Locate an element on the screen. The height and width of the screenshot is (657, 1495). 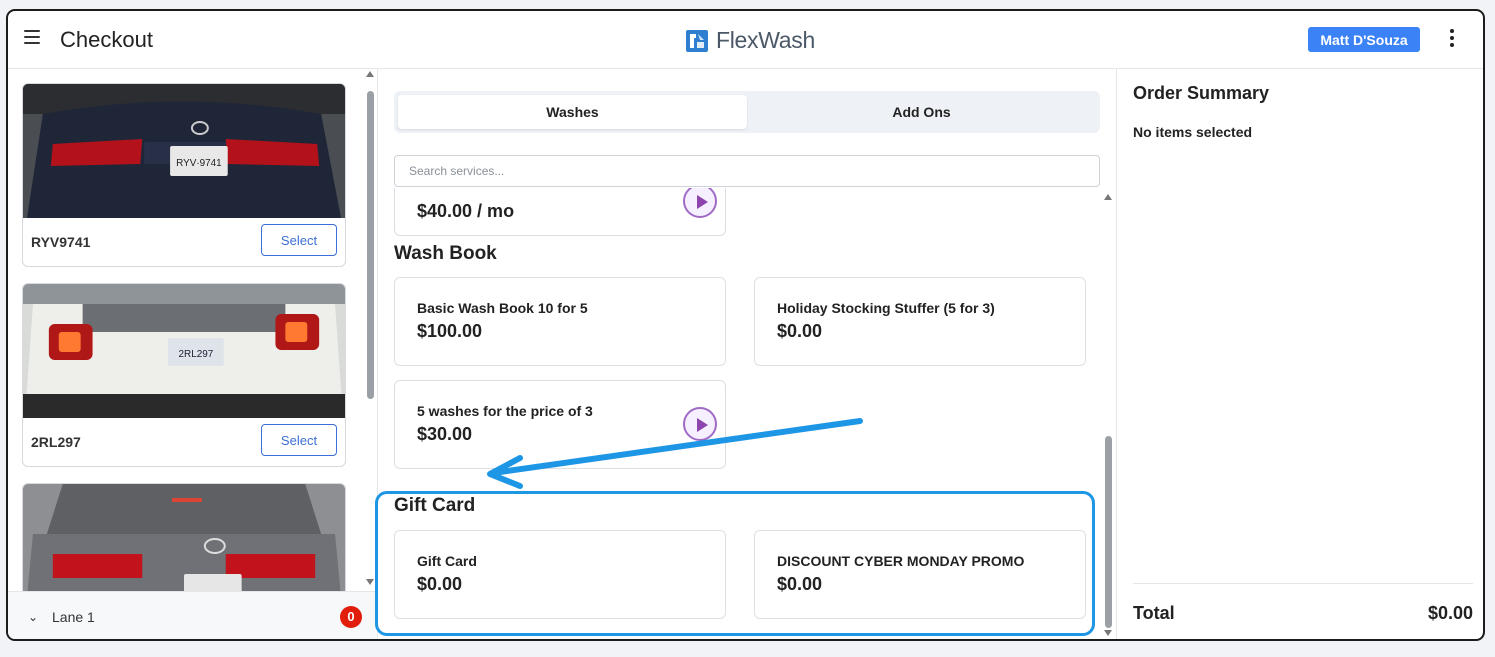
top-bar: Checkout FlexWash Matt D'Souza is located at coordinates (745, 40).